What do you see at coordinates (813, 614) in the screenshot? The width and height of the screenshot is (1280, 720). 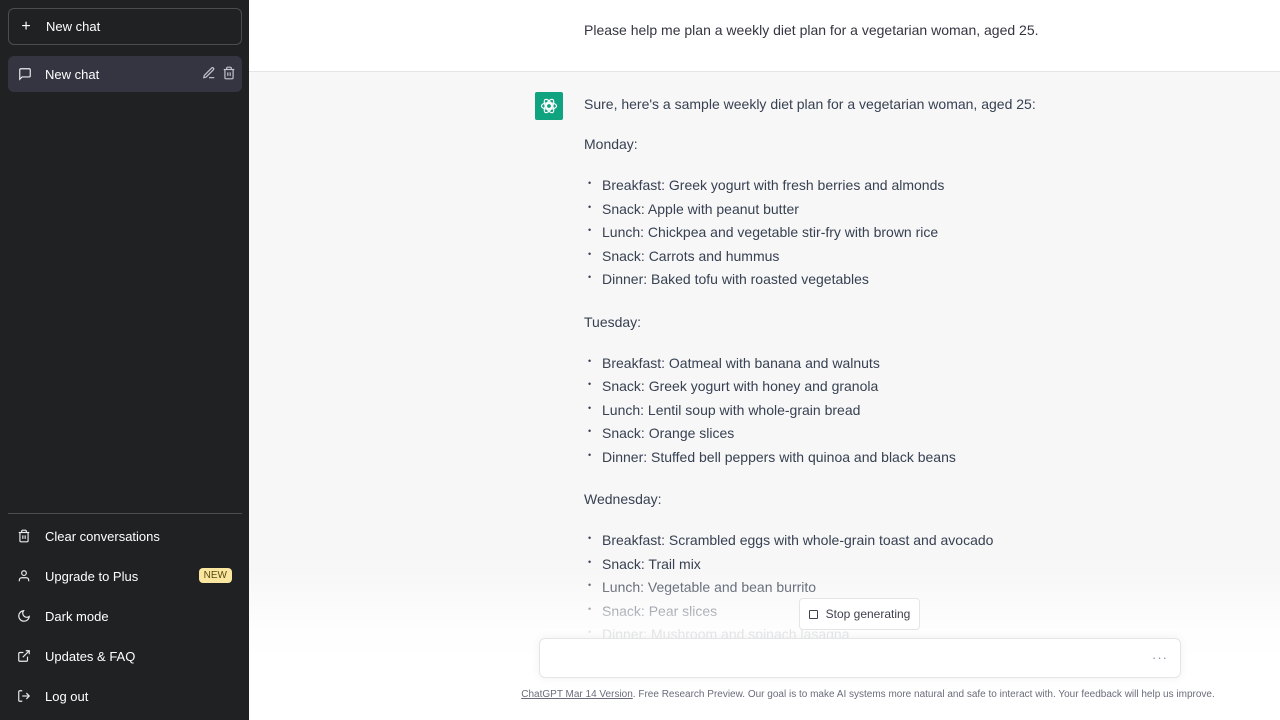 I see `stop-icon` at bounding box center [813, 614].